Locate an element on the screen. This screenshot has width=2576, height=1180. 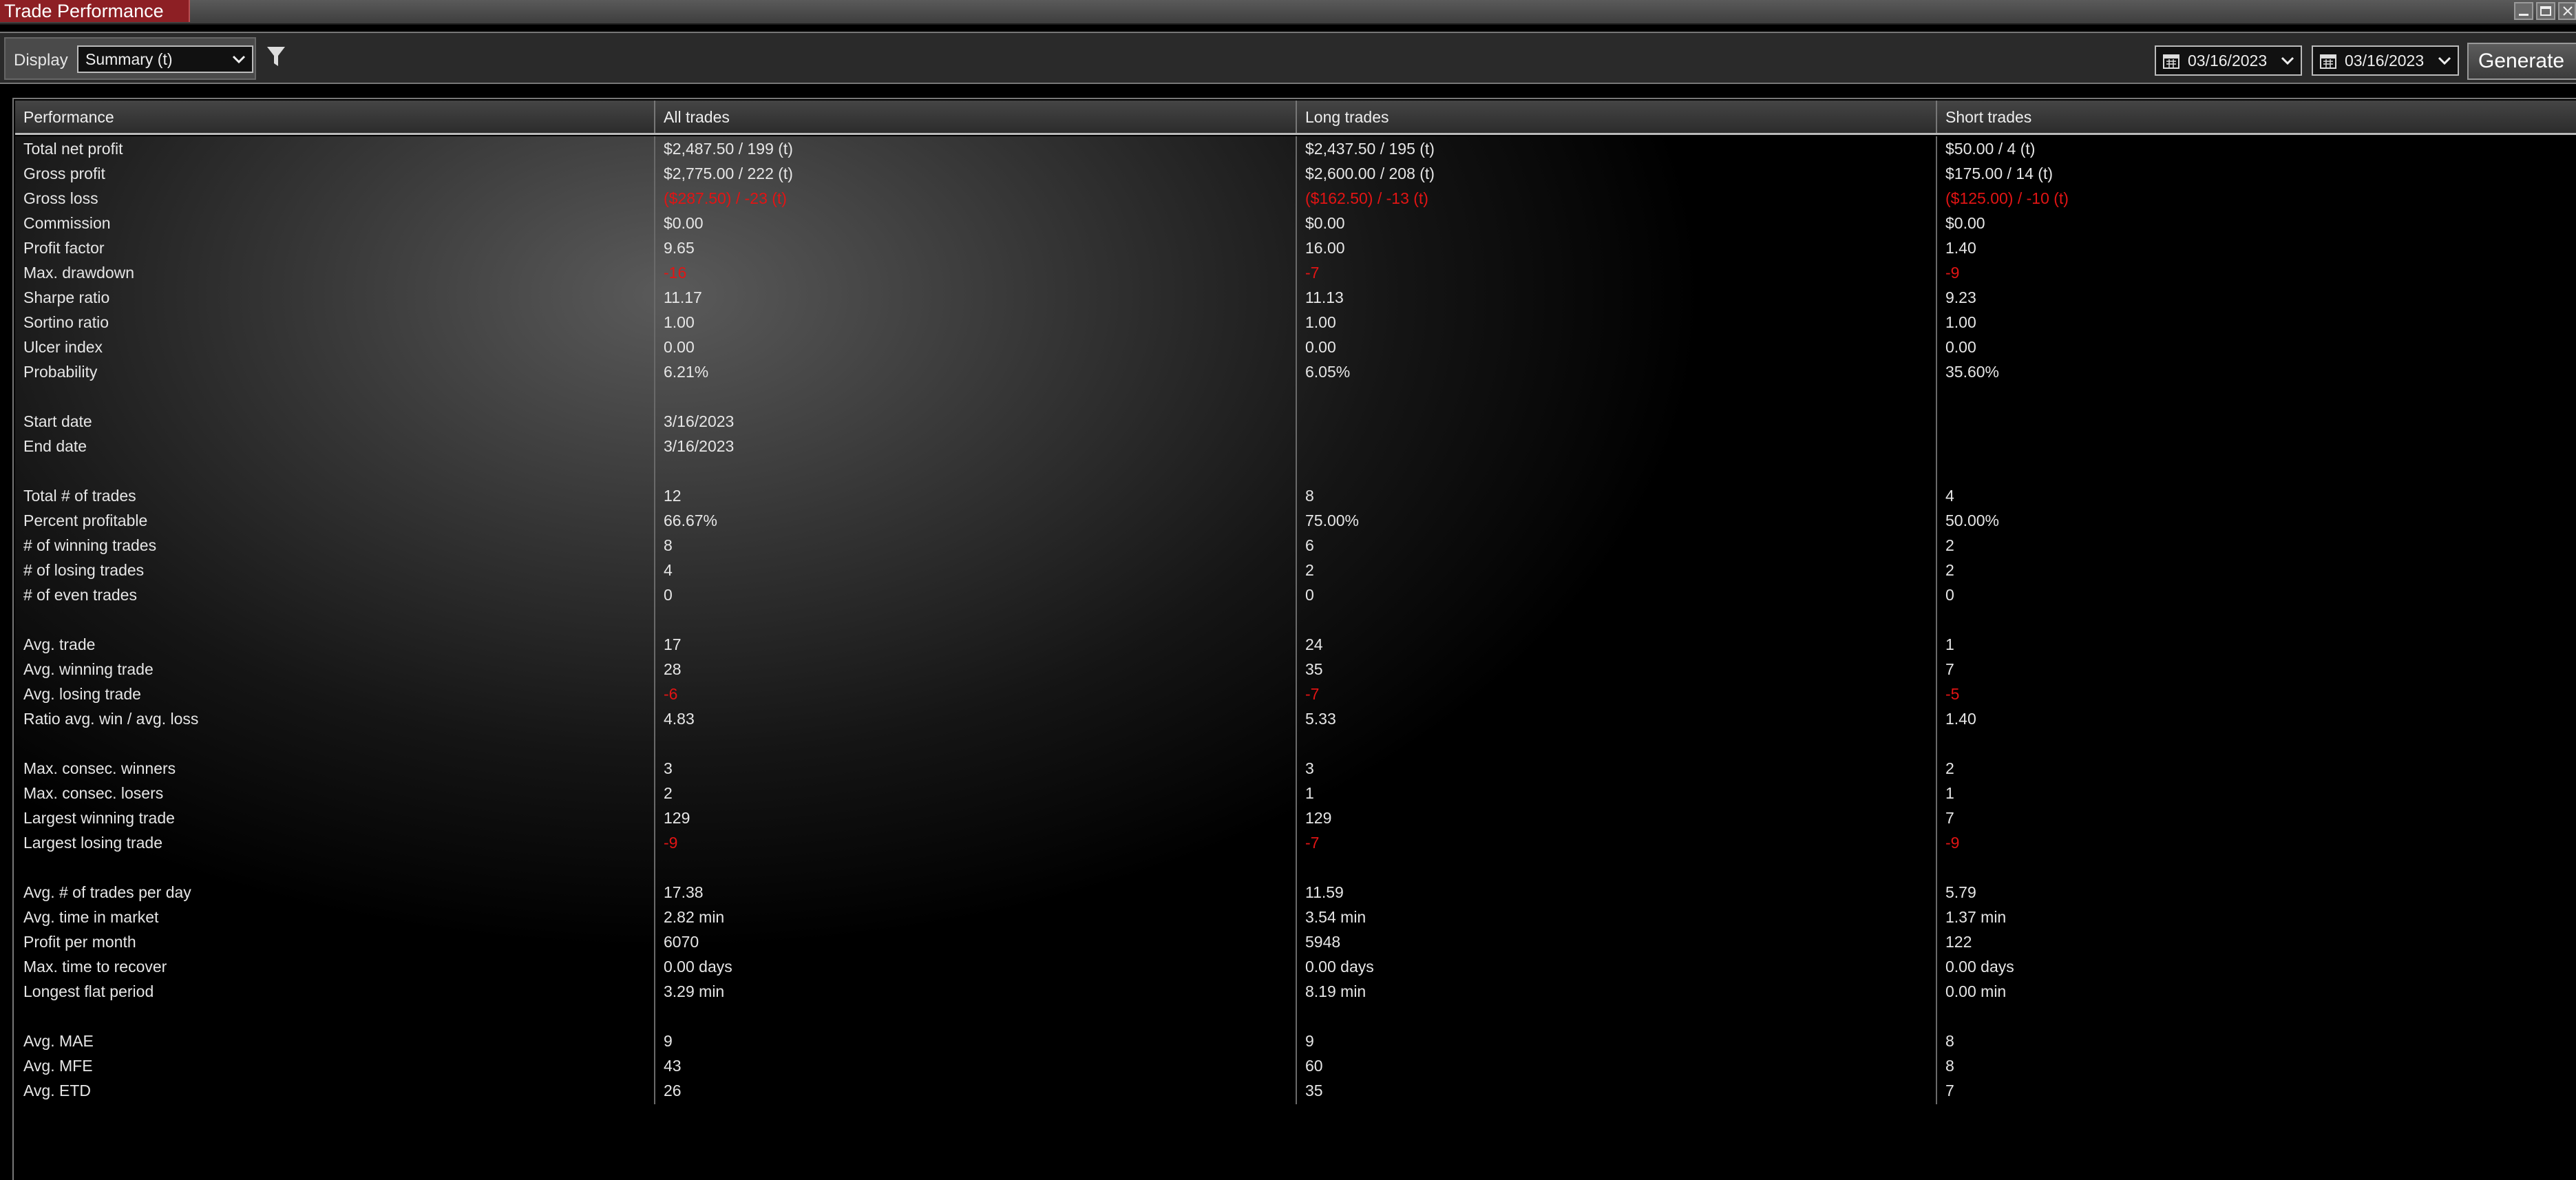
table-row: # of winning trades 8 6 2 is located at coordinates (1296, 545).